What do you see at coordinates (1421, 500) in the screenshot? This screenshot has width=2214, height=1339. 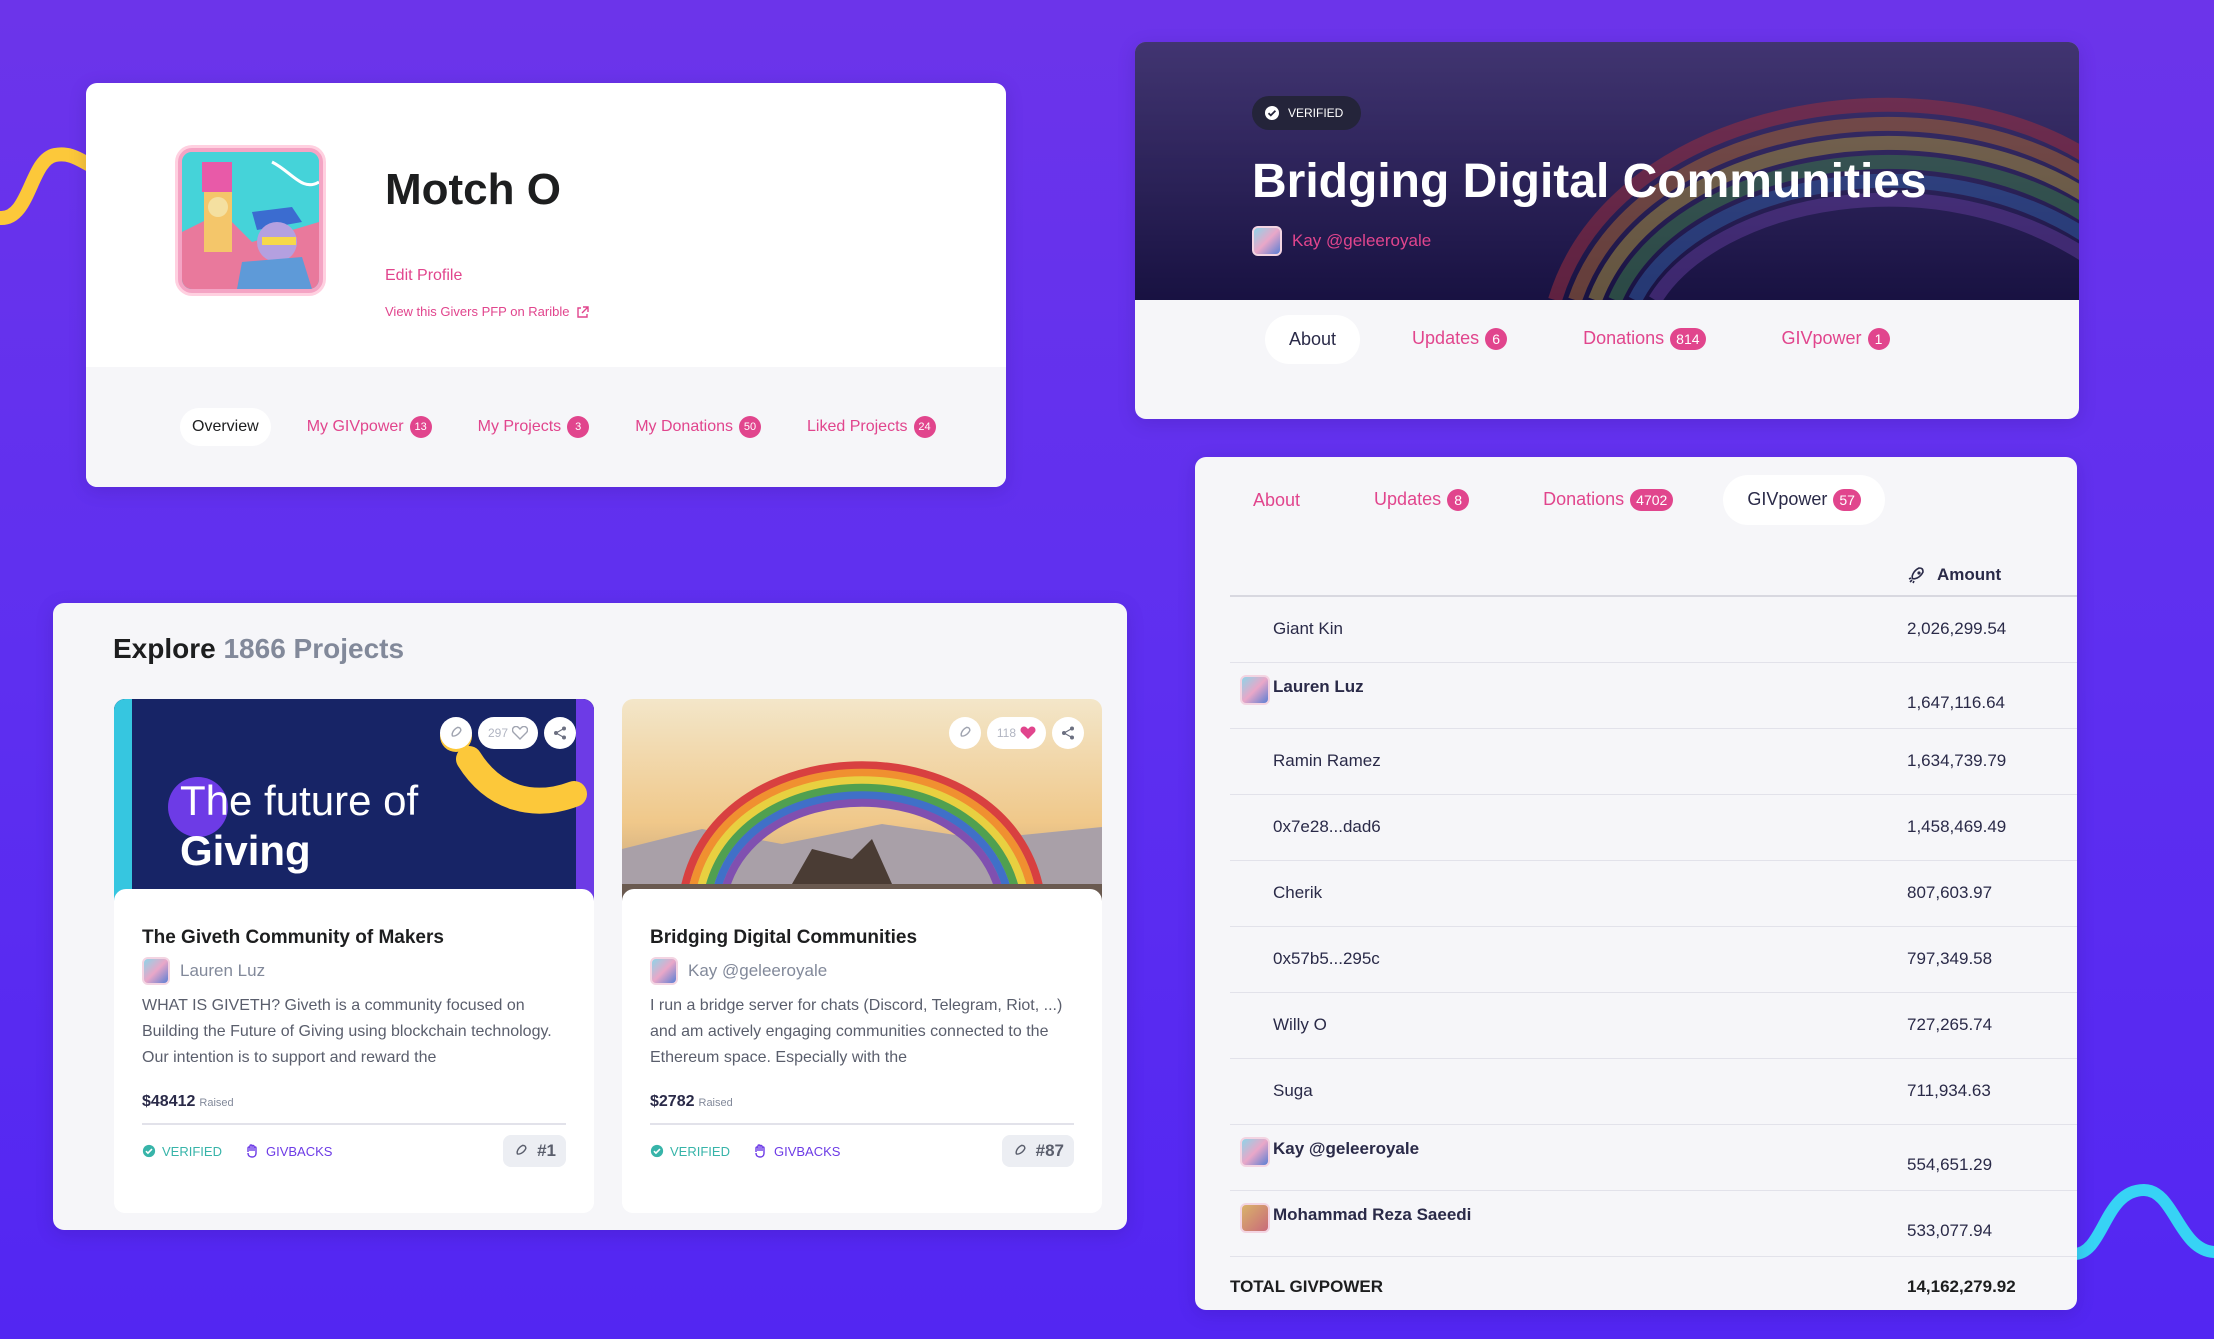 I see `tab-updates: Updates 8` at bounding box center [1421, 500].